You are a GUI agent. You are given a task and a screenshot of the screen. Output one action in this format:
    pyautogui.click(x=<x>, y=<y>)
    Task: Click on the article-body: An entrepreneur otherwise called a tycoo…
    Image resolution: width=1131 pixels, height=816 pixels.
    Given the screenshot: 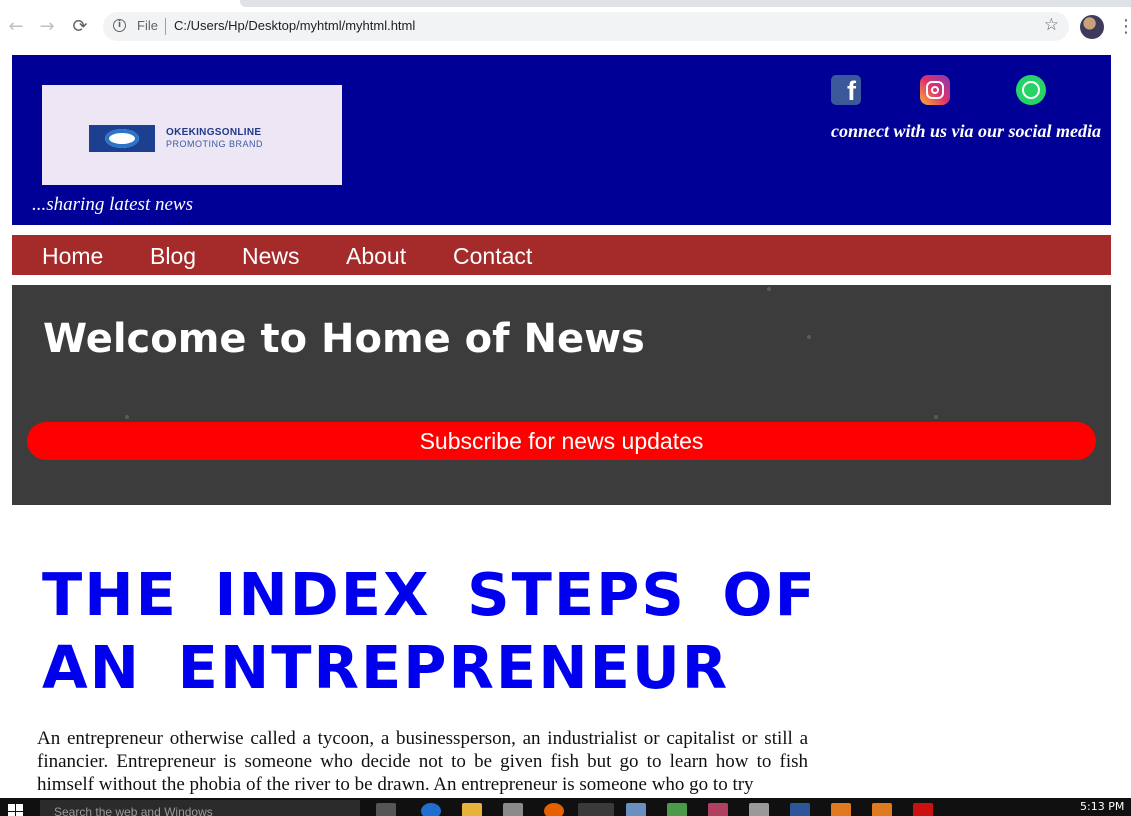 What is the action you would take?
    pyautogui.click(x=422, y=761)
    